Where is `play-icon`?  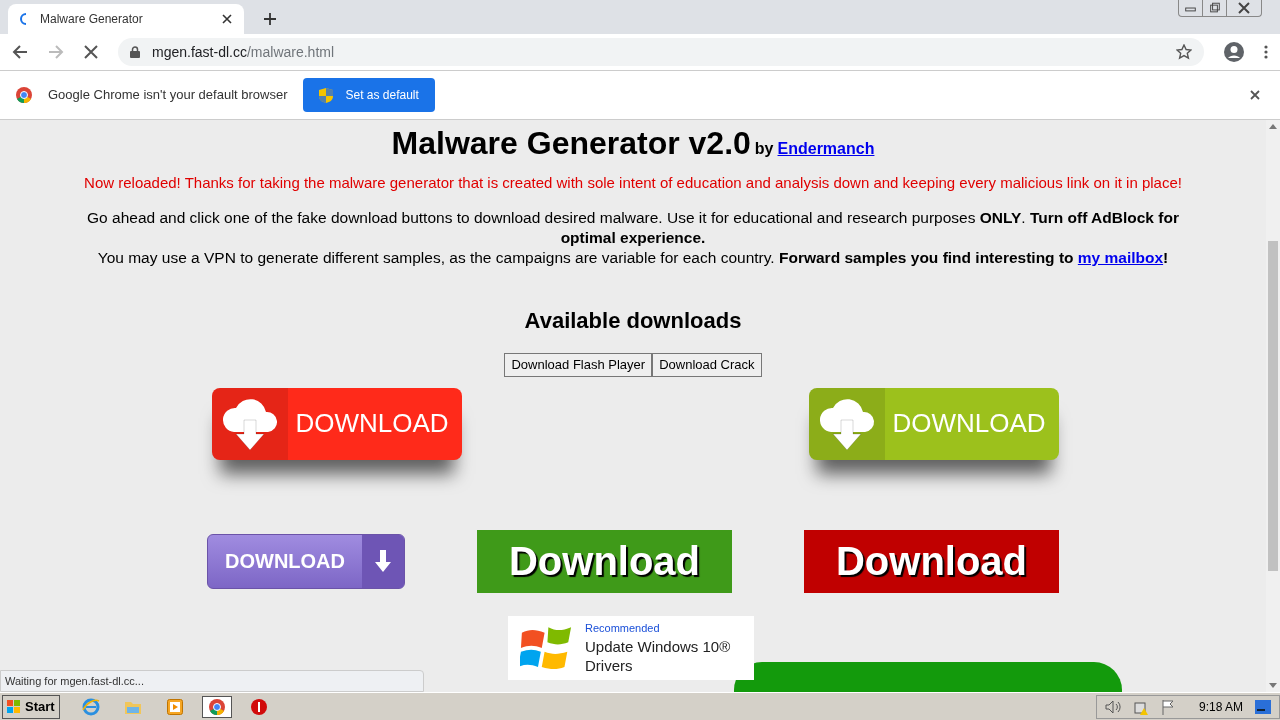 play-icon is located at coordinates (174, 706).